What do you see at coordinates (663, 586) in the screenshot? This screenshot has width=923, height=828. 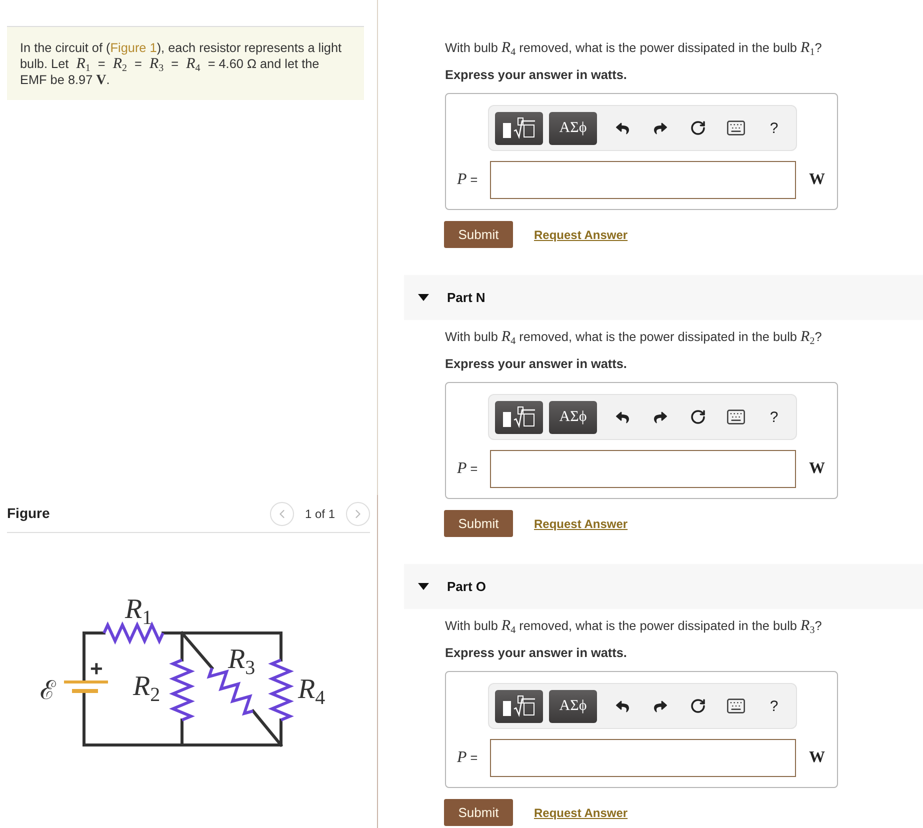 I see `part-header: Part O` at bounding box center [663, 586].